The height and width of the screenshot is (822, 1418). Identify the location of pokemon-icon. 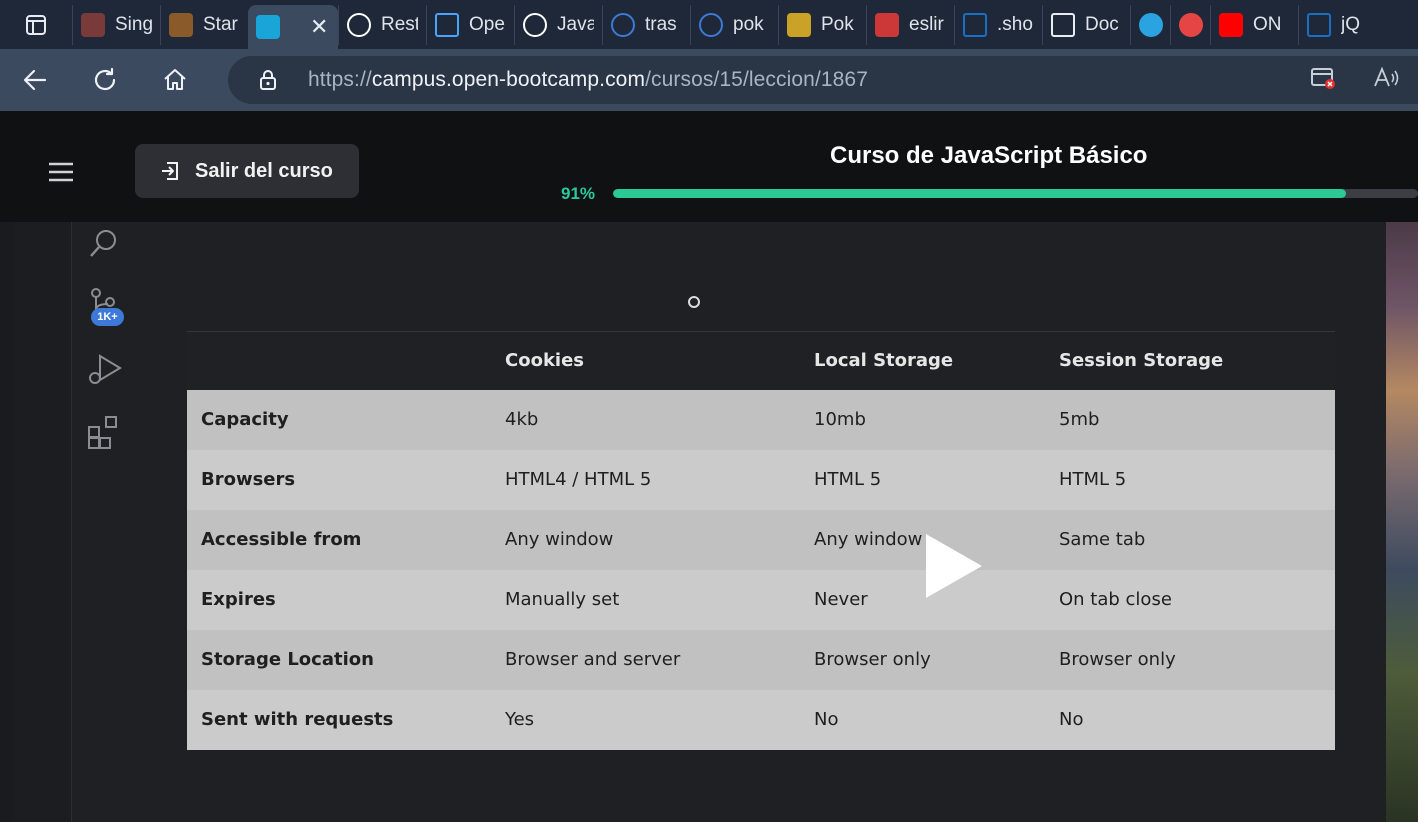
(799, 24).